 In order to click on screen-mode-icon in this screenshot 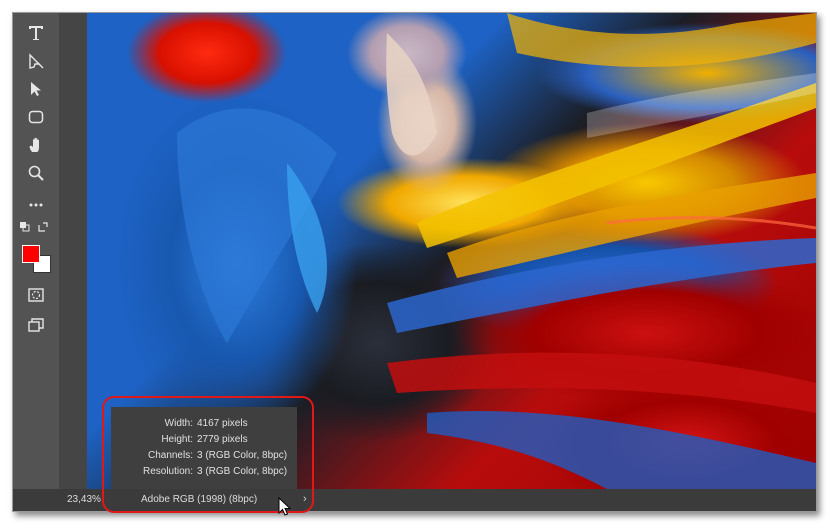, I will do `click(36, 325)`.